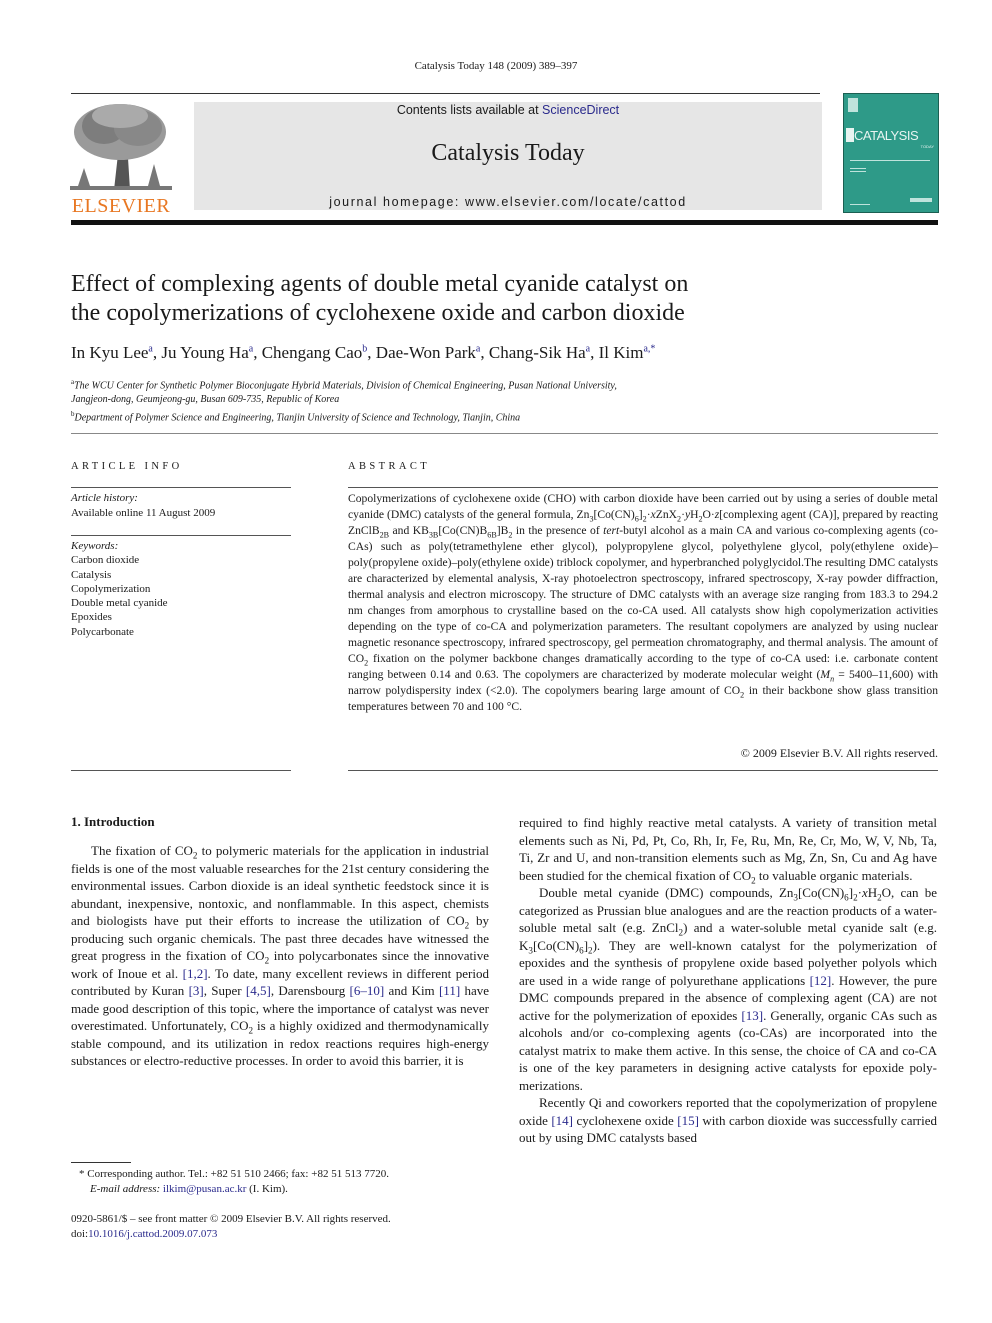  I want to click on history-label: Article history:, so click(104, 498).